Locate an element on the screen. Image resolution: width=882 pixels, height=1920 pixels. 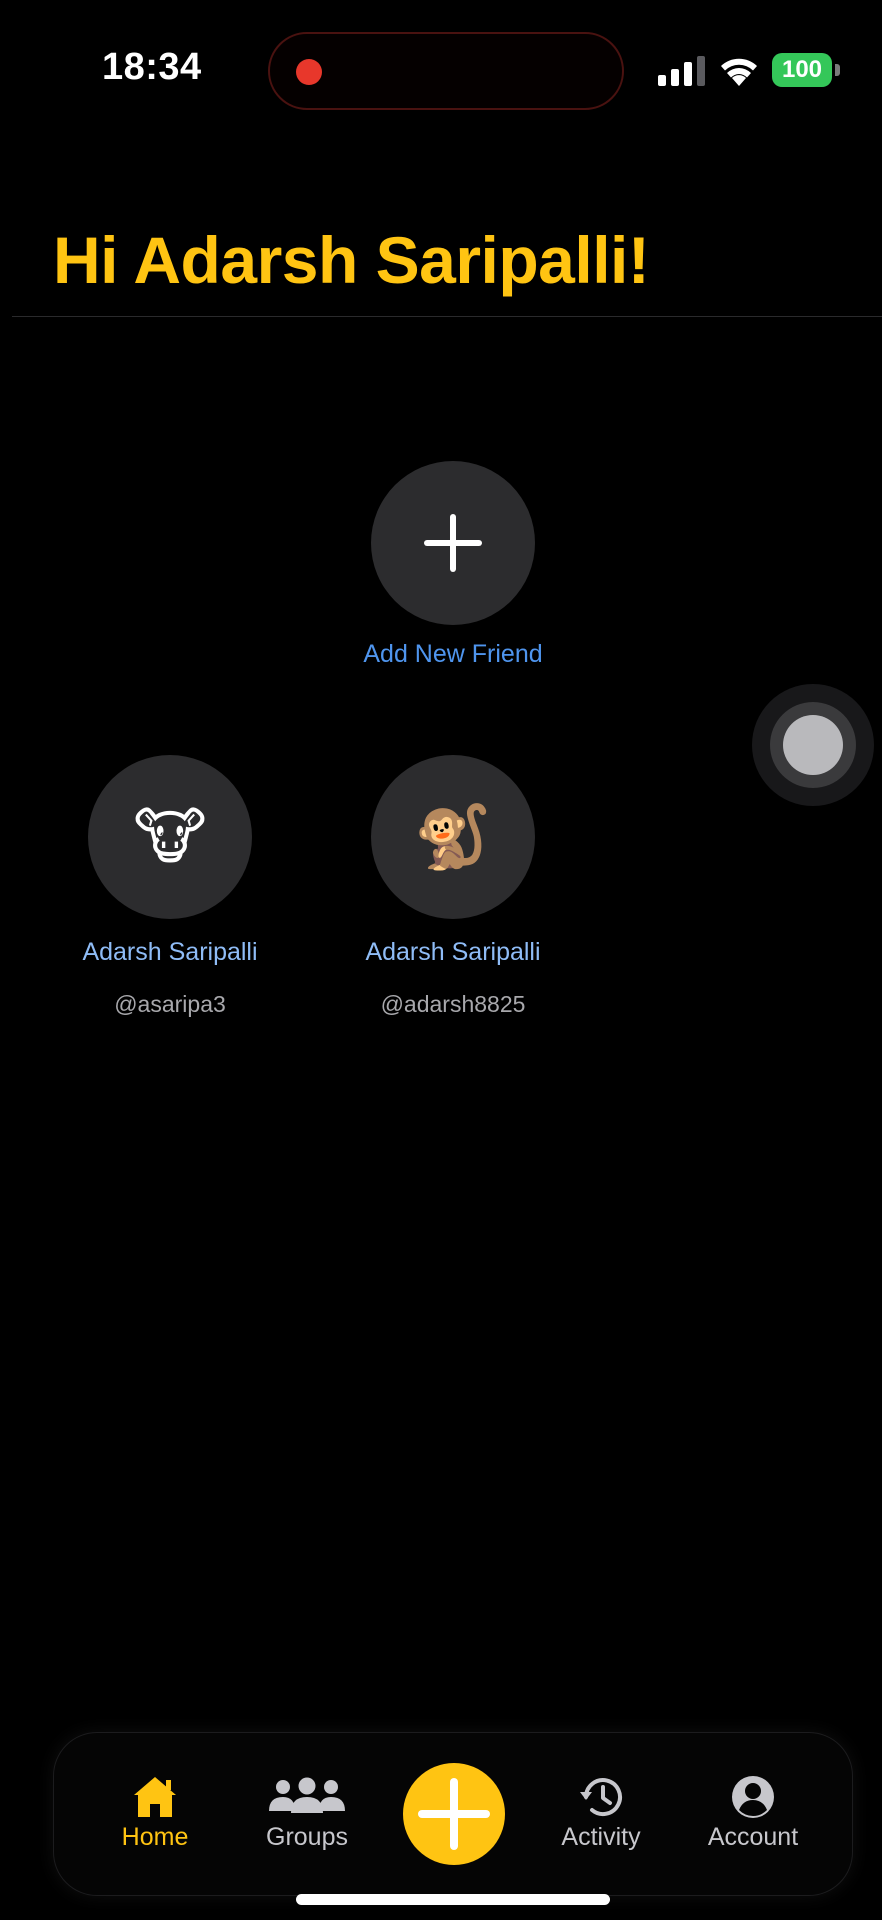
battery-icon: 100 is located at coordinates (806, 70).